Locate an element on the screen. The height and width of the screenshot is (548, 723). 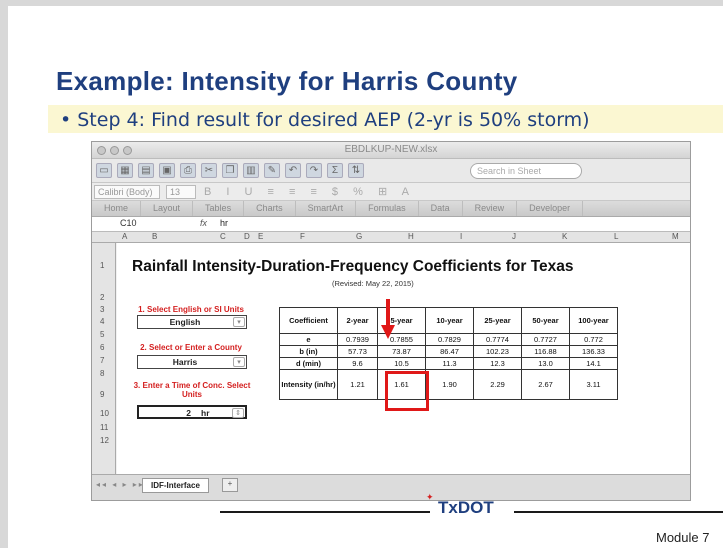
table-cell: 2.29 is located at coordinates (497, 384).